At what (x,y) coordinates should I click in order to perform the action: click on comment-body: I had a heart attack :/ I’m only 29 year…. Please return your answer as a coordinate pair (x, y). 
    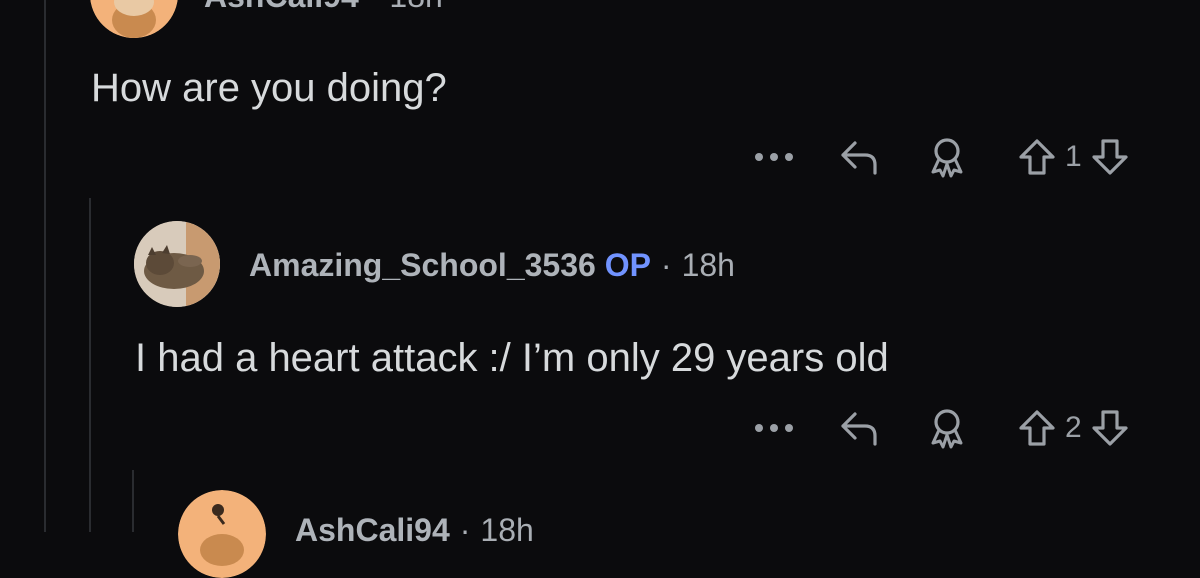
    Looking at the image, I should click on (512, 358).